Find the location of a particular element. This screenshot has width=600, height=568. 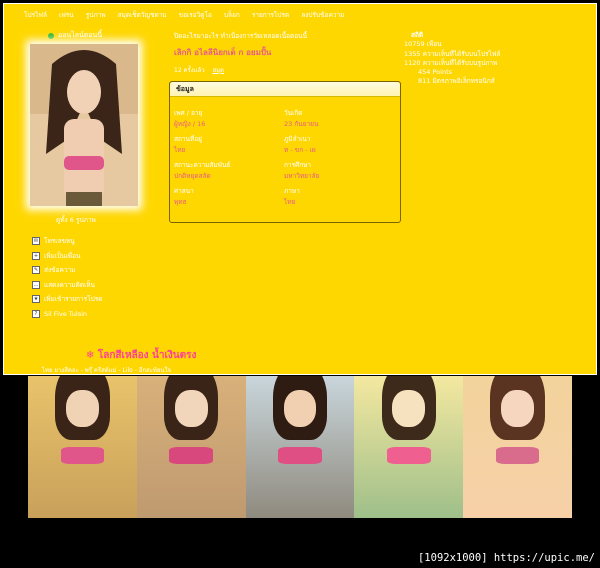

online-status: ออนไลน์ตอนนี้ is located at coordinates (75, 35).